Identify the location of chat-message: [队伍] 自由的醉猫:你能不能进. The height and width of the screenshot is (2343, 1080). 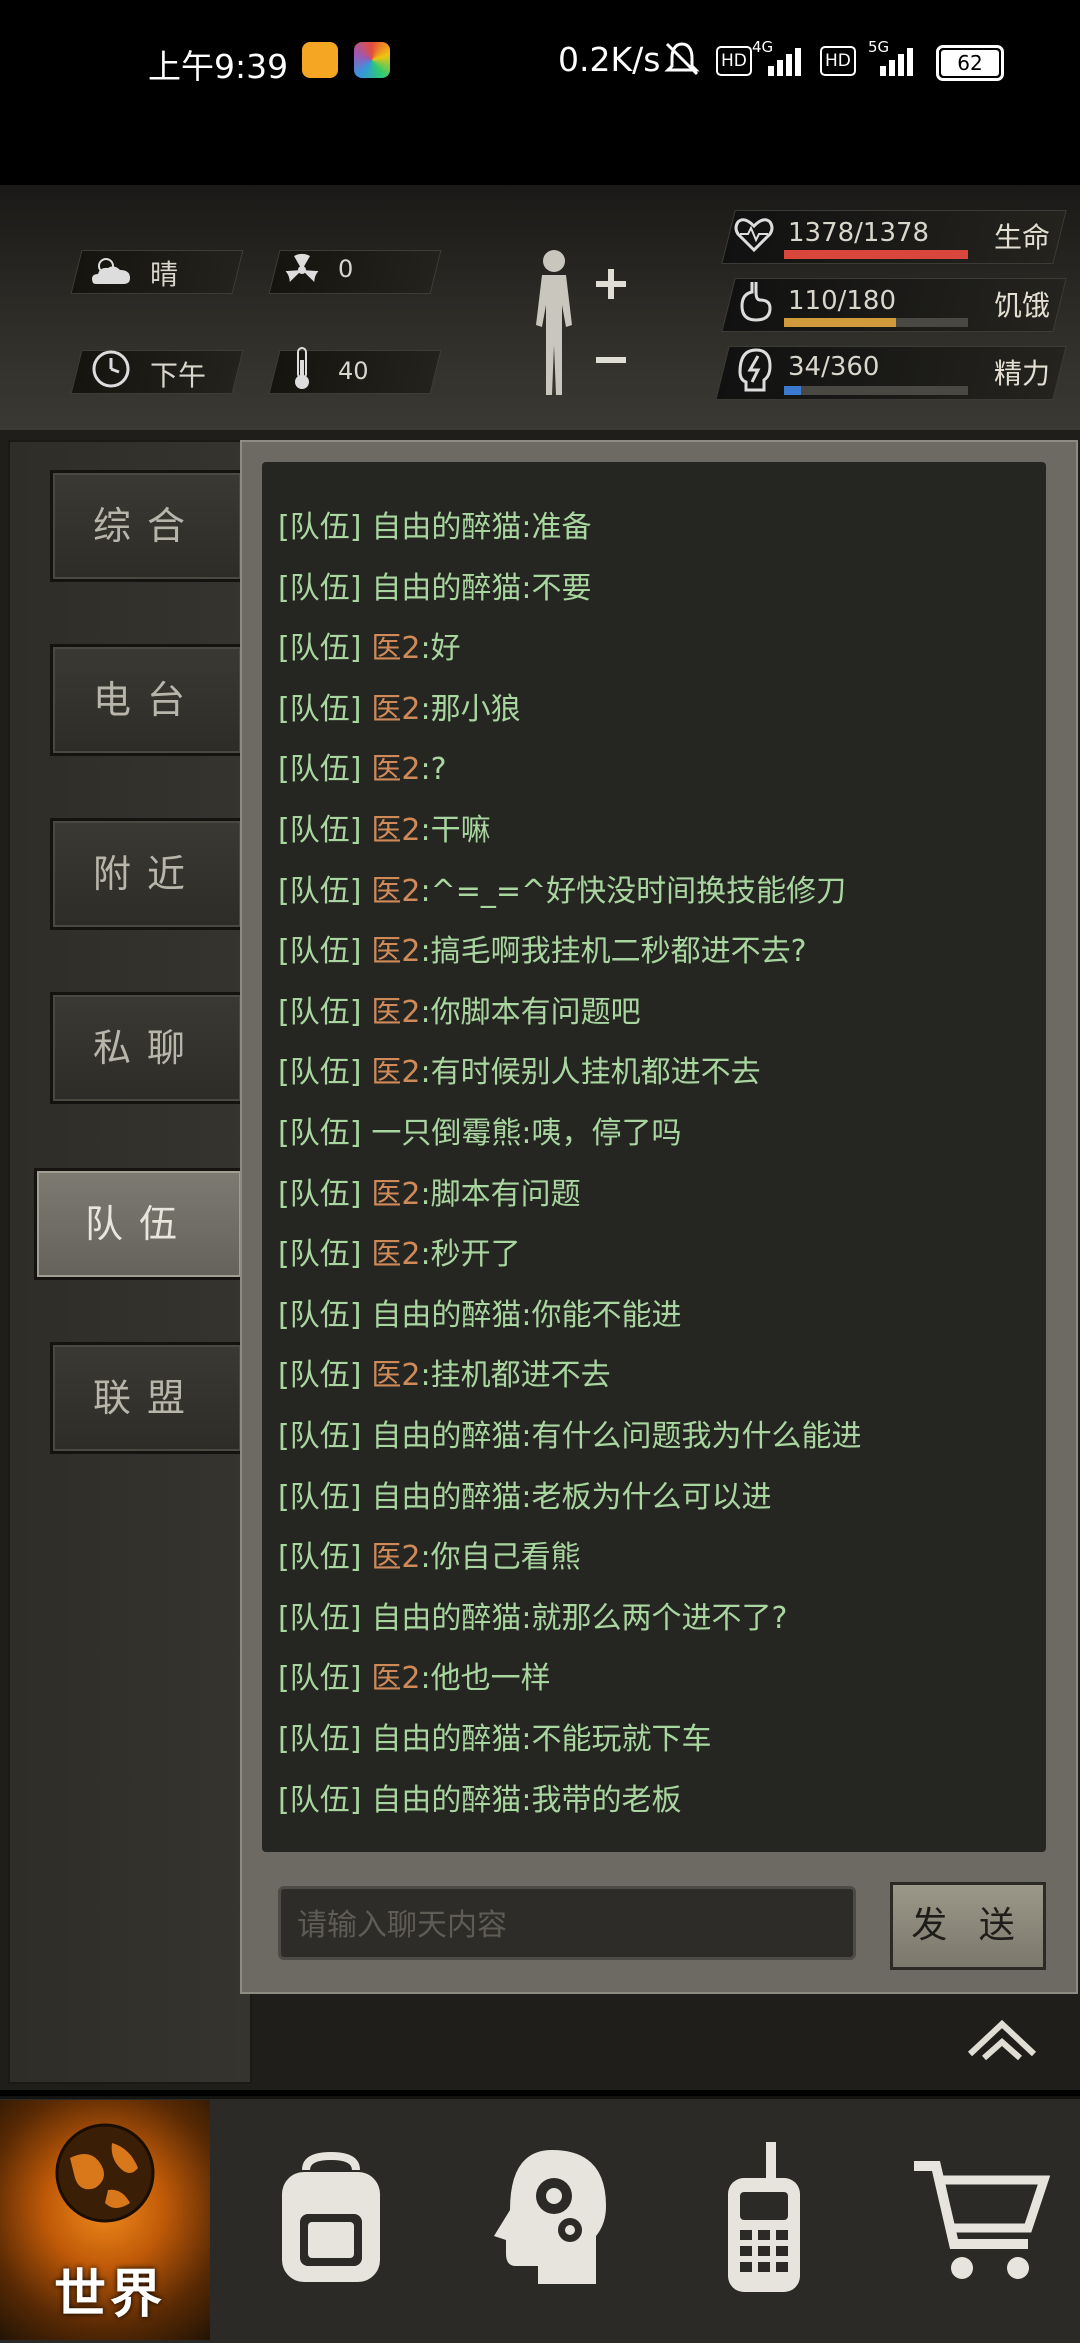
(480, 1312).